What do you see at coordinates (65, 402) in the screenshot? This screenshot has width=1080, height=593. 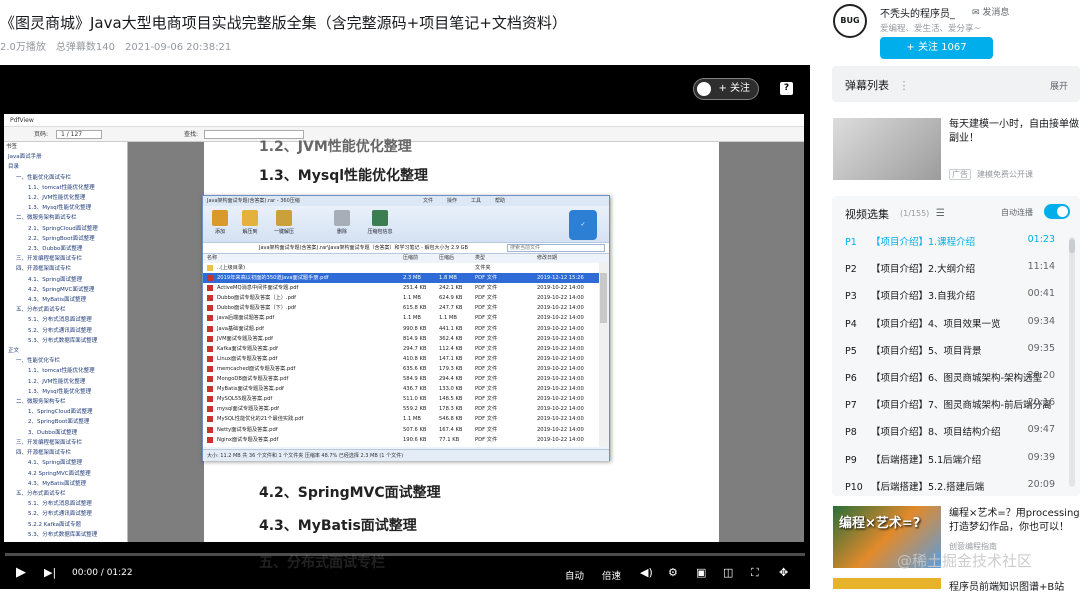 I see `bookmark-item: 二、微服务架构专栏` at bounding box center [65, 402].